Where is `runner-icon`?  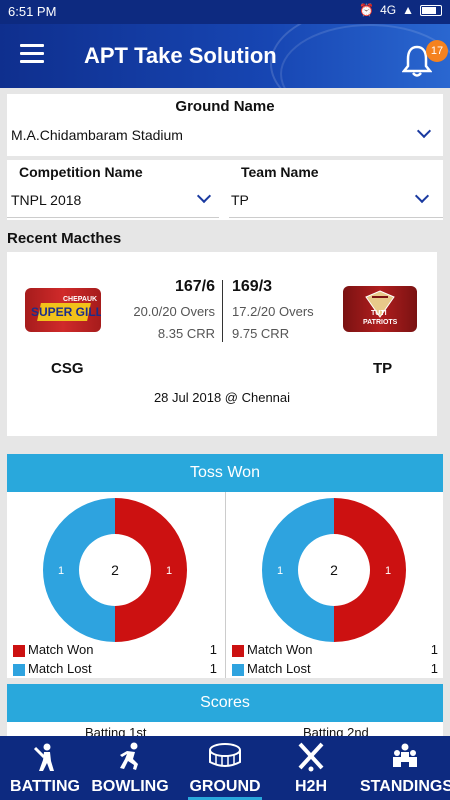
runner-icon is located at coordinates (129, 756).